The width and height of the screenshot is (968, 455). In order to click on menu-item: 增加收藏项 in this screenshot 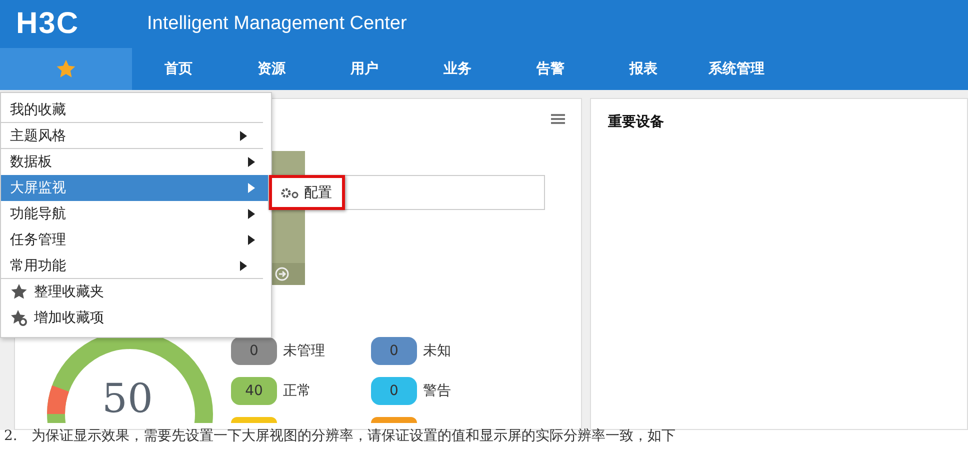, I will do `click(136, 318)`.